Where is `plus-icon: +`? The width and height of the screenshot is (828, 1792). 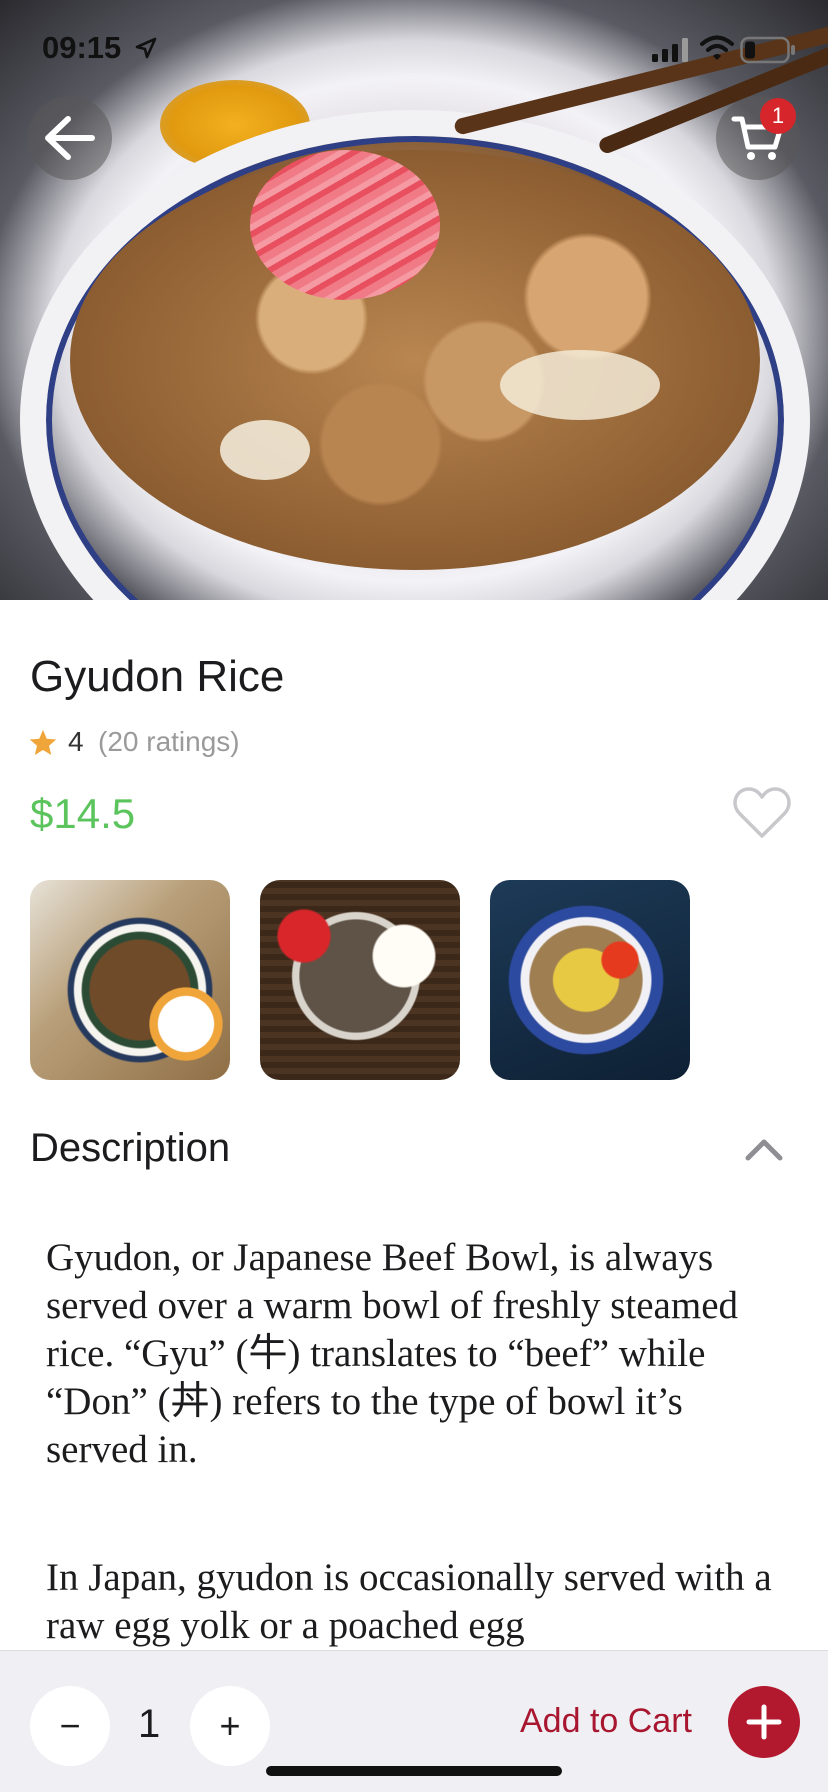 plus-icon: + is located at coordinates (230, 1725).